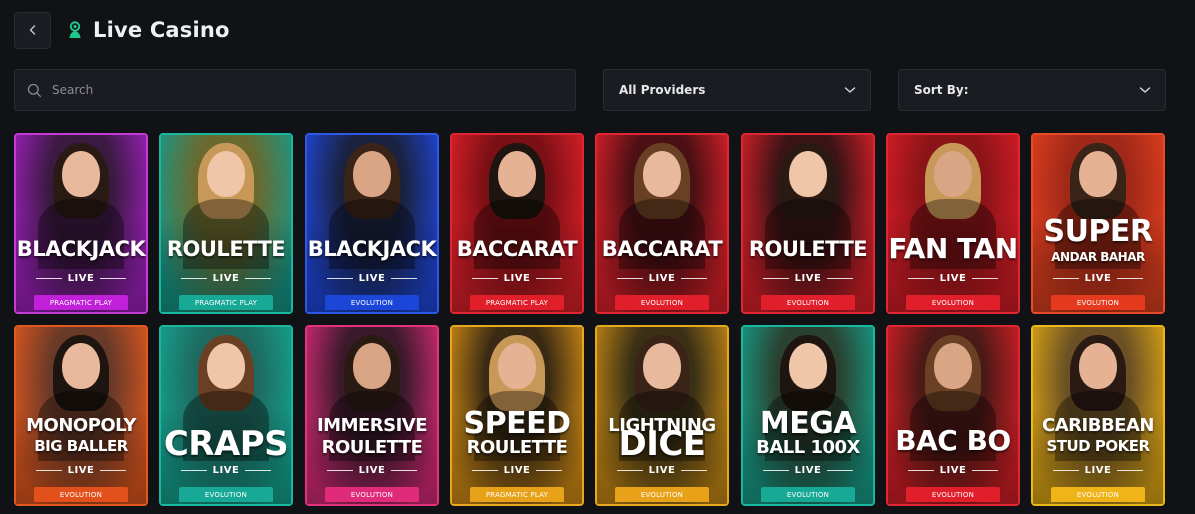 Image resolution: width=1195 pixels, height=514 pixels. Describe the element at coordinates (662, 90) in the screenshot. I see `providers-dropdown-label: All Providers` at that location.